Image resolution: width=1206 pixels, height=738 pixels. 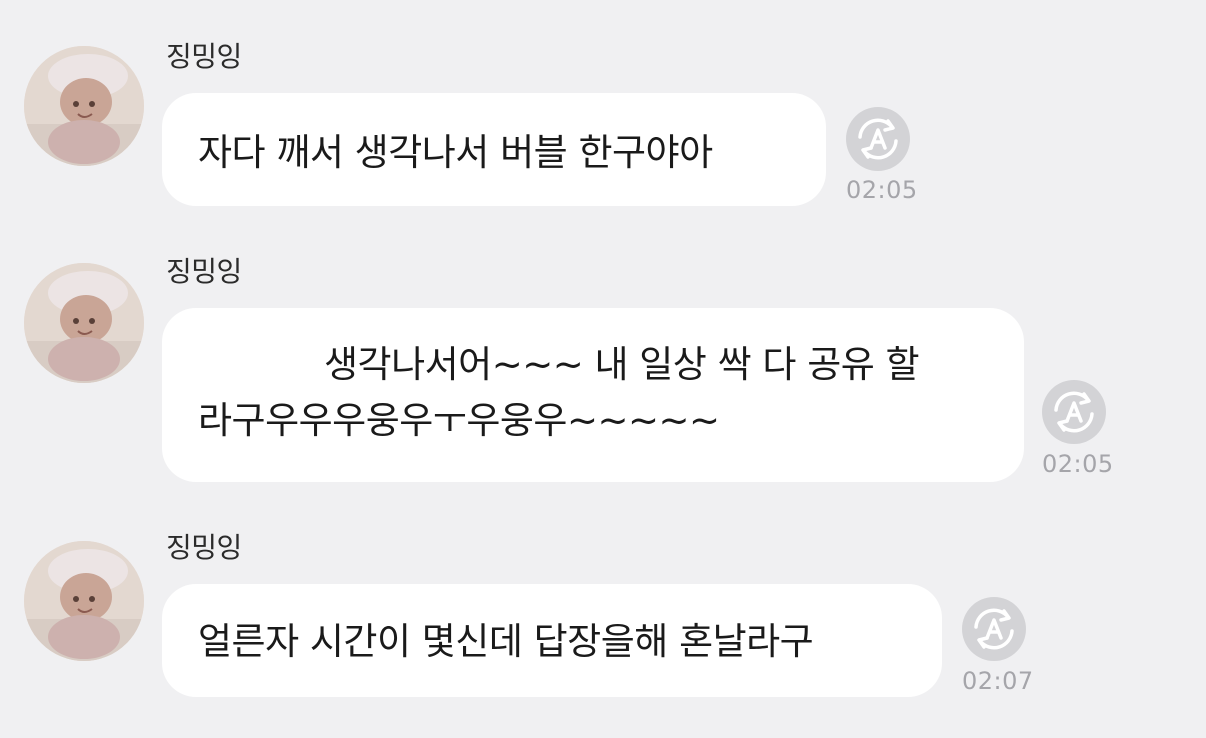 I want to click on message-bubble: 자다 깨서 생각나서 버블 한구야아, so click(x=494, y=149).